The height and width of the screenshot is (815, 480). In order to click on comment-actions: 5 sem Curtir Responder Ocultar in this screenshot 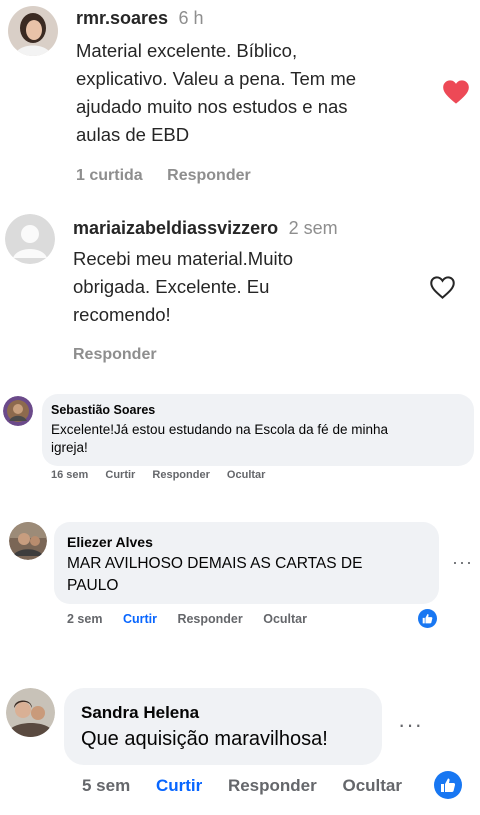, I will do `click(242, 786)`.